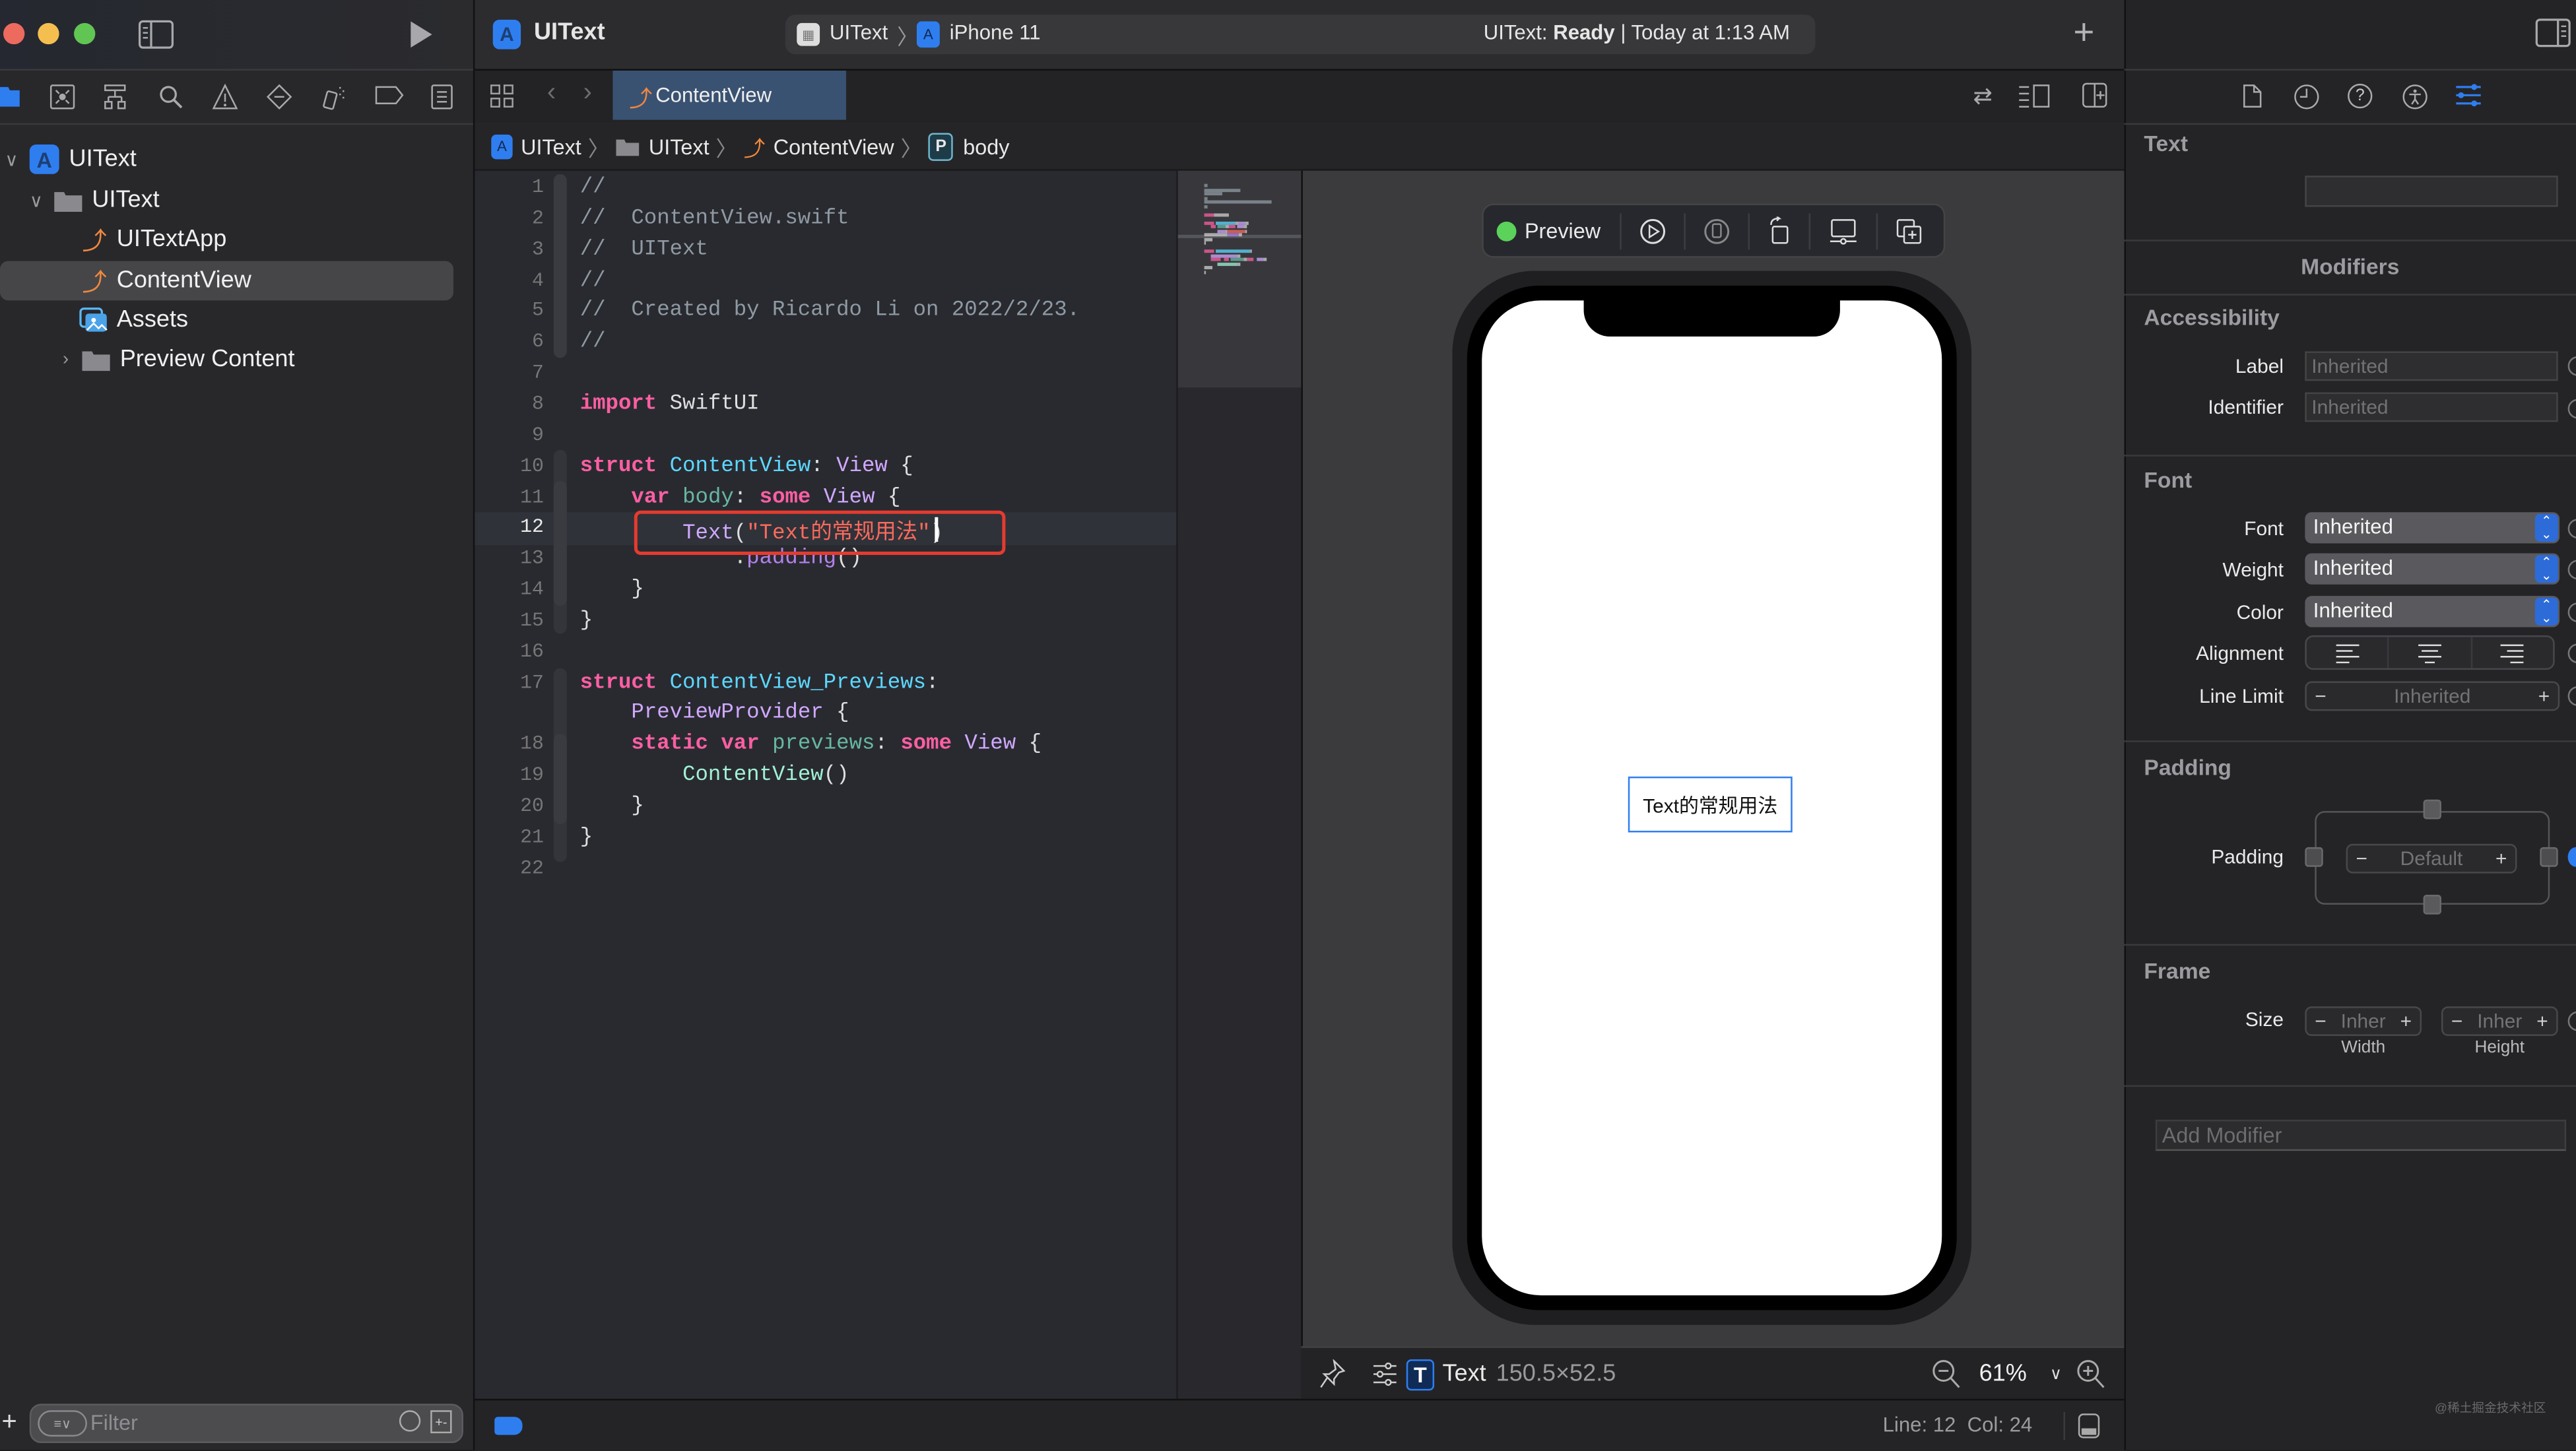 The image size is (2576, 1451). What do you see at coordinates (2363, 1021) in the screenshot?
I see `frame-width-stepper: − Inher +` at bounding box center [2363, 1021].